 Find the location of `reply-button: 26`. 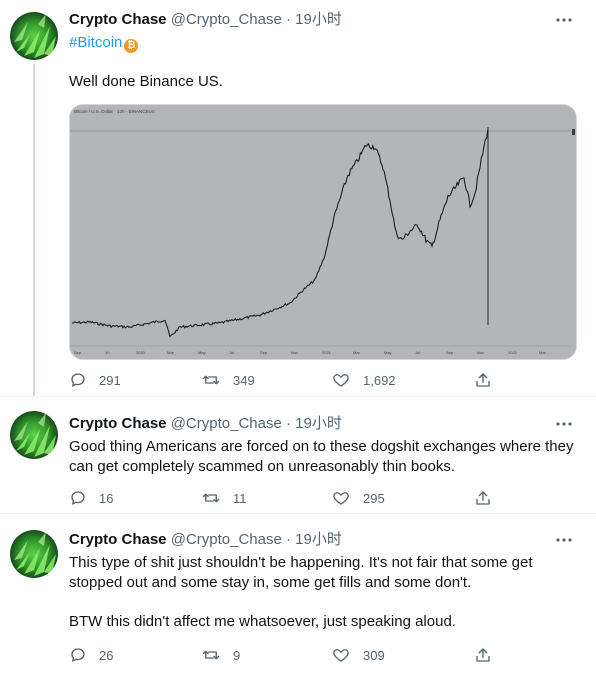

reply-button: 26 is located at coordinates (91, 655).